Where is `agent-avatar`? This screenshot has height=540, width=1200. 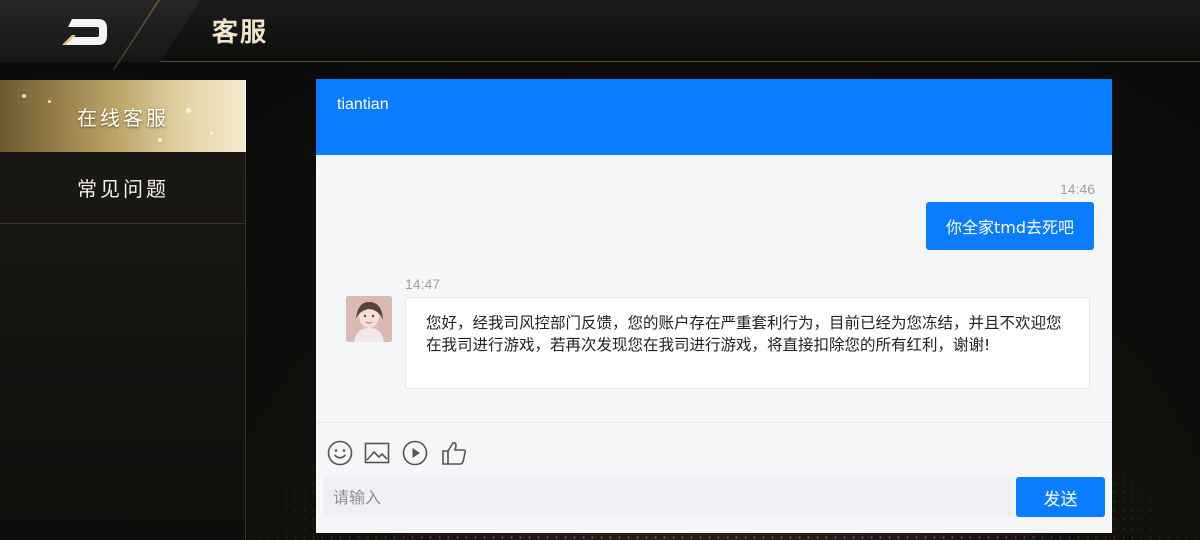
agent-avatar is located at coordinates (369, 319).